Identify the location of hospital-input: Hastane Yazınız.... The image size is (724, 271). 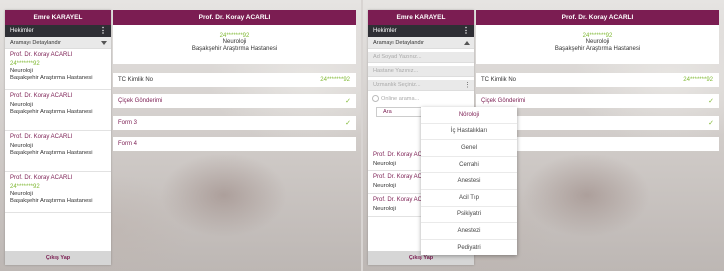
(421, 71).